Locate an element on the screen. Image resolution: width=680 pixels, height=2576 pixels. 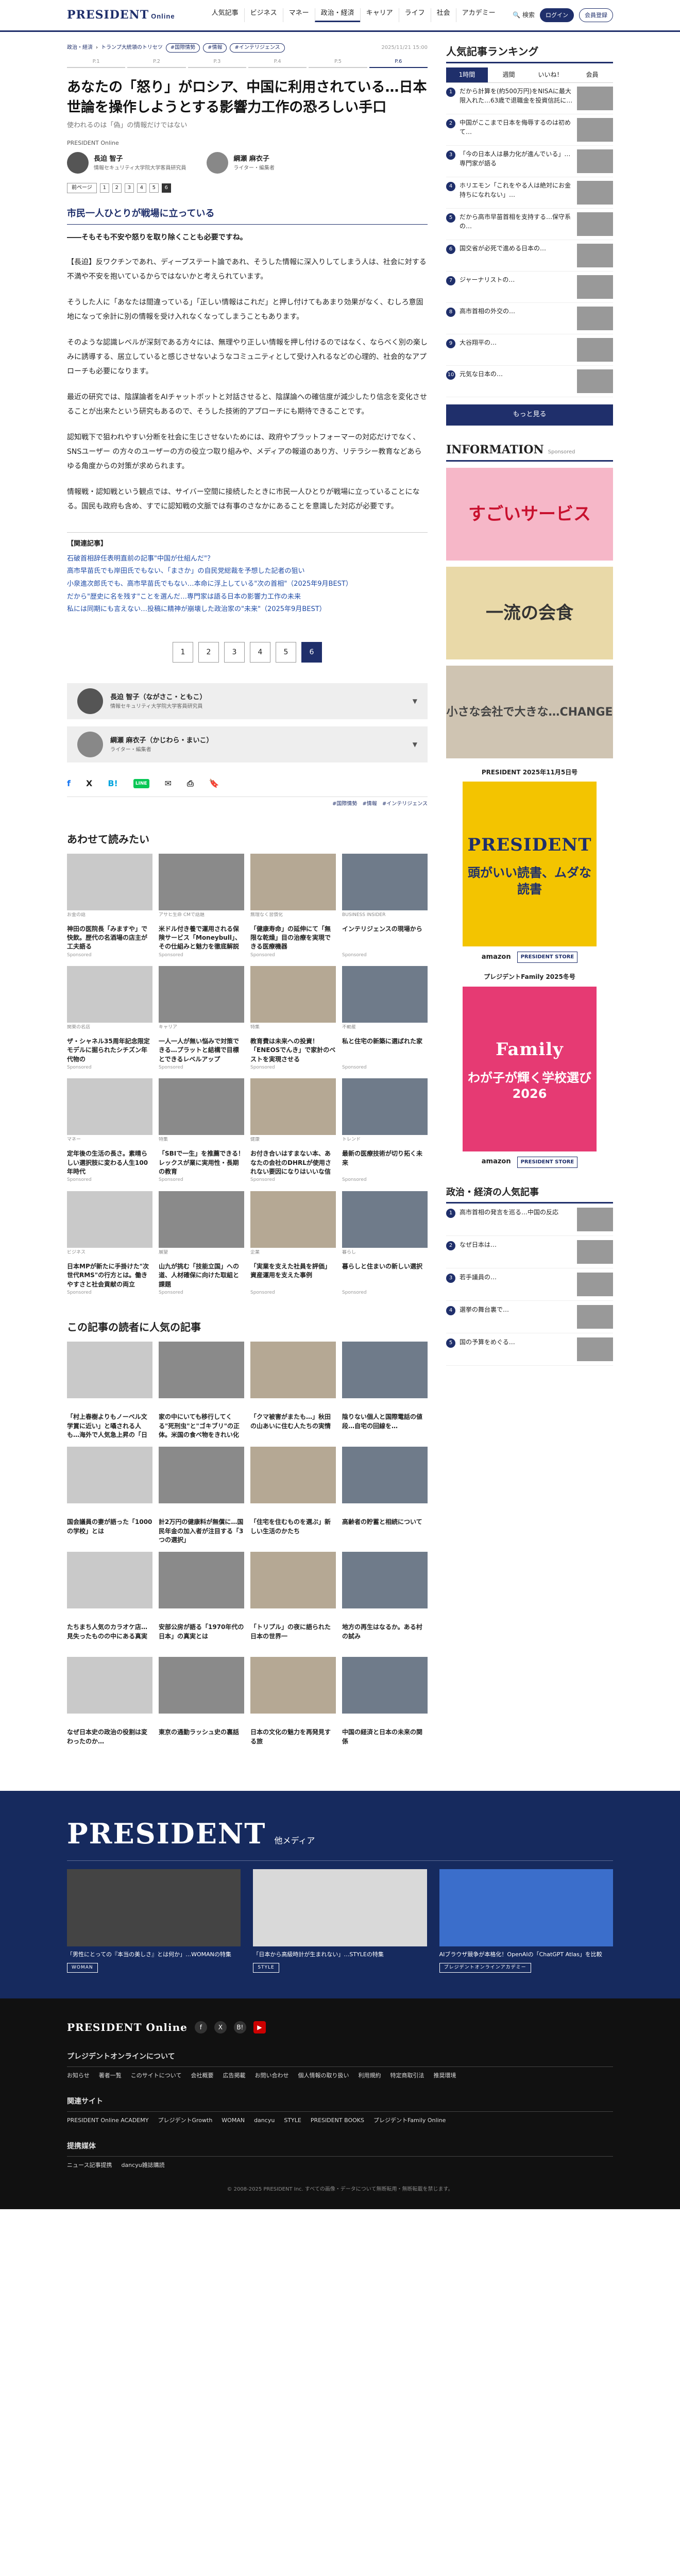
magazine-cover: Family わが子が輝く学校選び2026 is located at coordinates (530, 1068).